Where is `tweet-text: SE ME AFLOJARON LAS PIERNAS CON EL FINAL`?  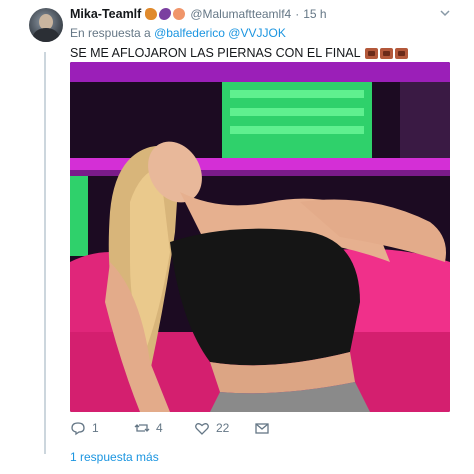
tweet-text: SE ME AFLOJARON LAS PIERNAS CON EL FINAL is located at coordinates (239, 53).